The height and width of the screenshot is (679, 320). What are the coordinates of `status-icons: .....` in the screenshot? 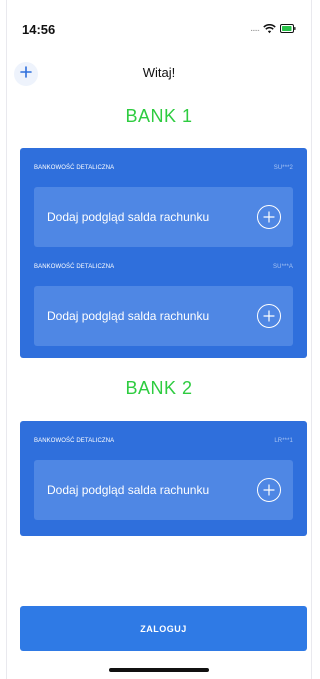 It's located at (273, 28).